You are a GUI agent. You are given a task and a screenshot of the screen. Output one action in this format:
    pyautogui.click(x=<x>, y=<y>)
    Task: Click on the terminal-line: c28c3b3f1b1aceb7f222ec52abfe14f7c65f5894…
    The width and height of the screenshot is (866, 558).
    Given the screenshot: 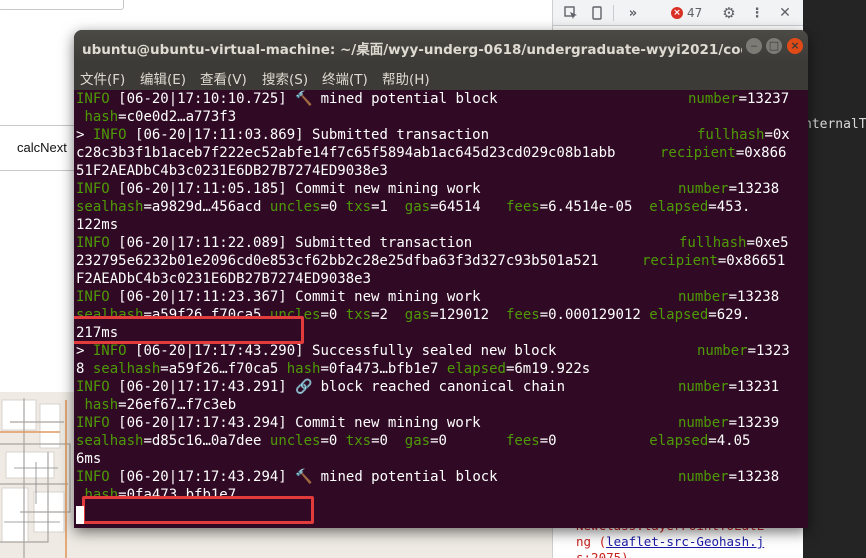 What is the action you would take?
    pyautogui.click(x=440, y=153)
    